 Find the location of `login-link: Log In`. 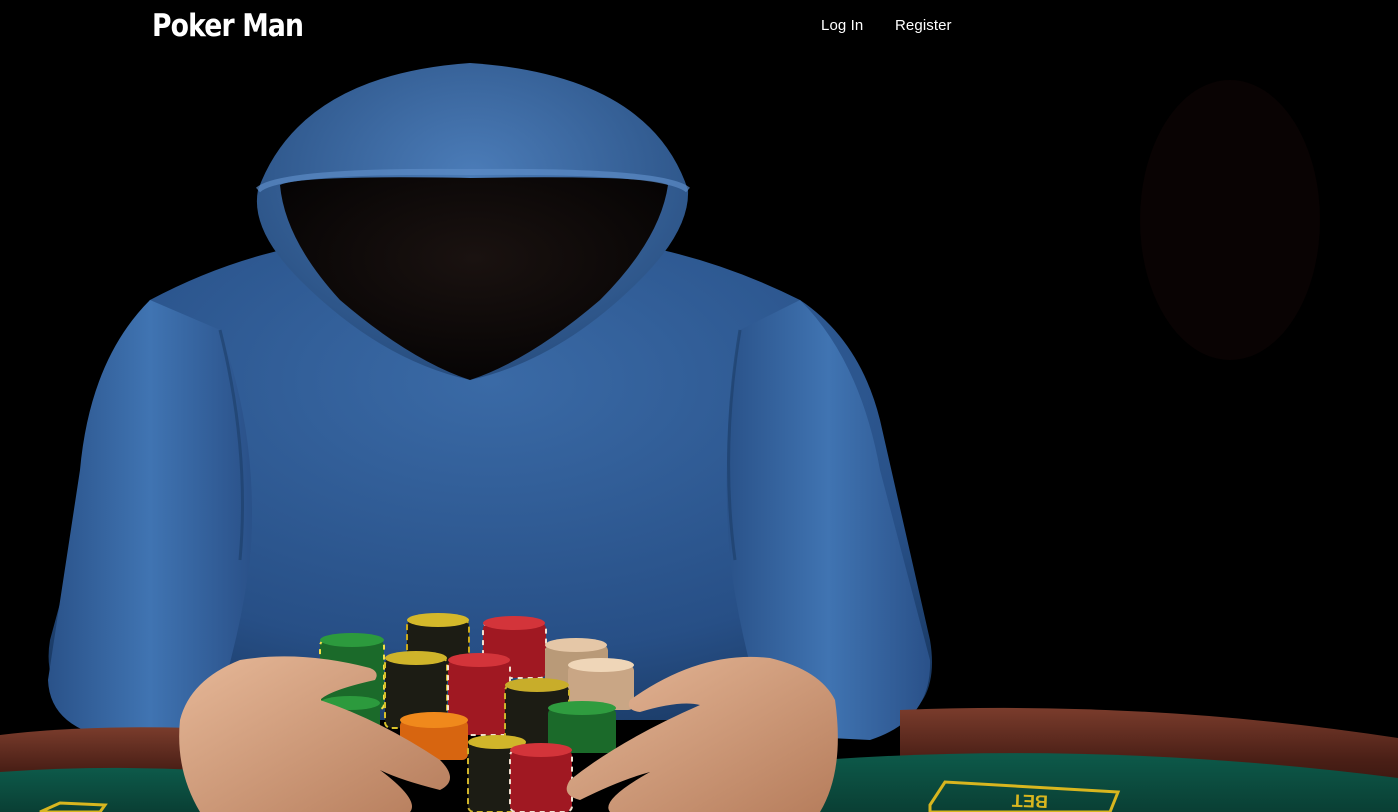

login-link: Log In is located at coordinates (842, 25).